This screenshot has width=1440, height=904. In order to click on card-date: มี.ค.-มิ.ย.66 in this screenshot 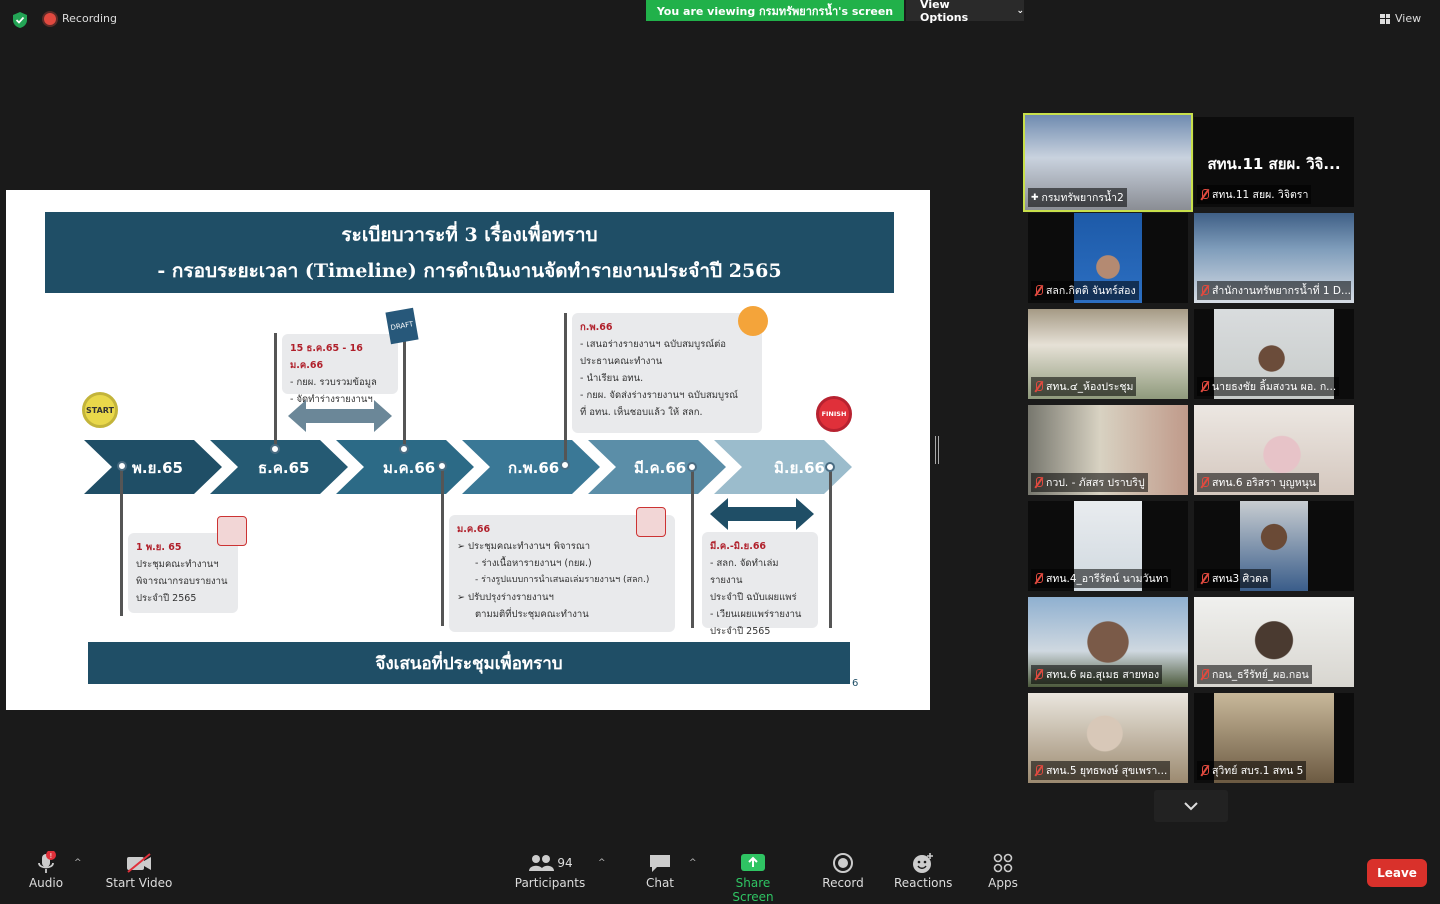, I will do `click(738, 546)`.